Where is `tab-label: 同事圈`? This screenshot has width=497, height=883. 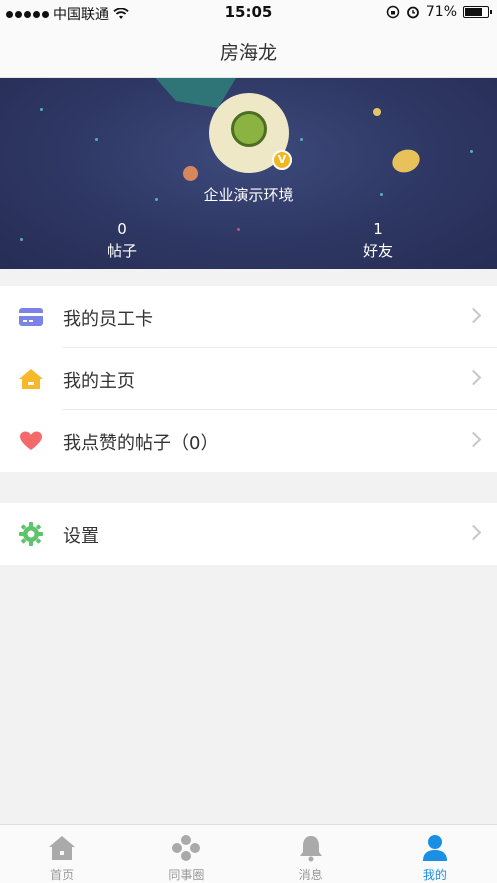
tab-label: 同事圈 is located at coordinates (186, 875).